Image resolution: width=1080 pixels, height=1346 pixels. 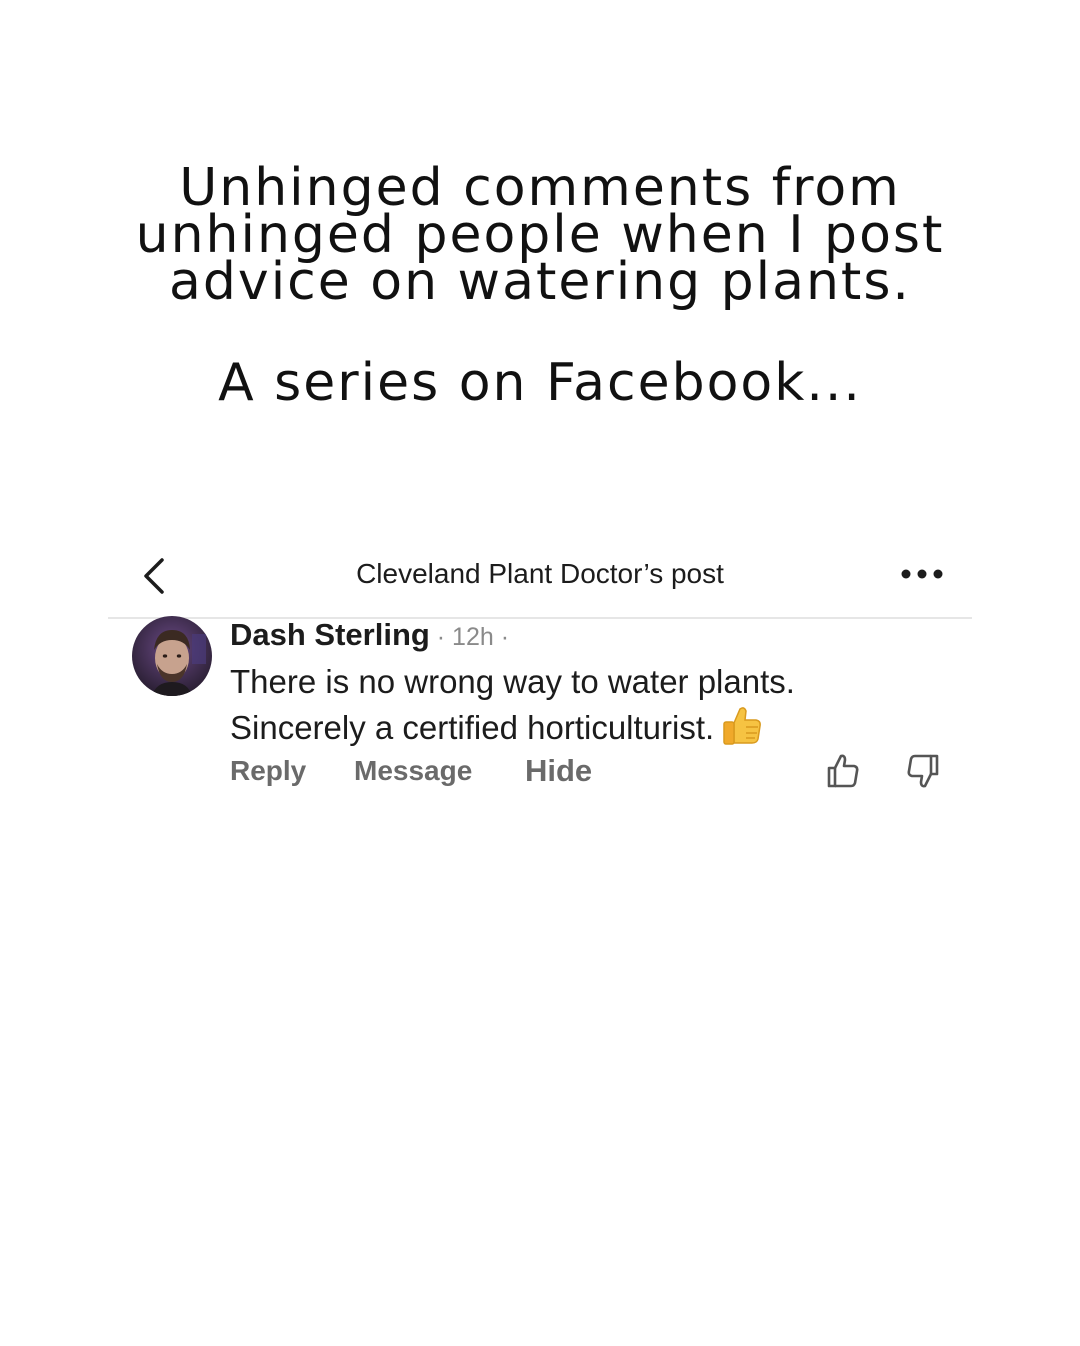 I want to click on hide-button: Hide, so click(x=558, y=771).